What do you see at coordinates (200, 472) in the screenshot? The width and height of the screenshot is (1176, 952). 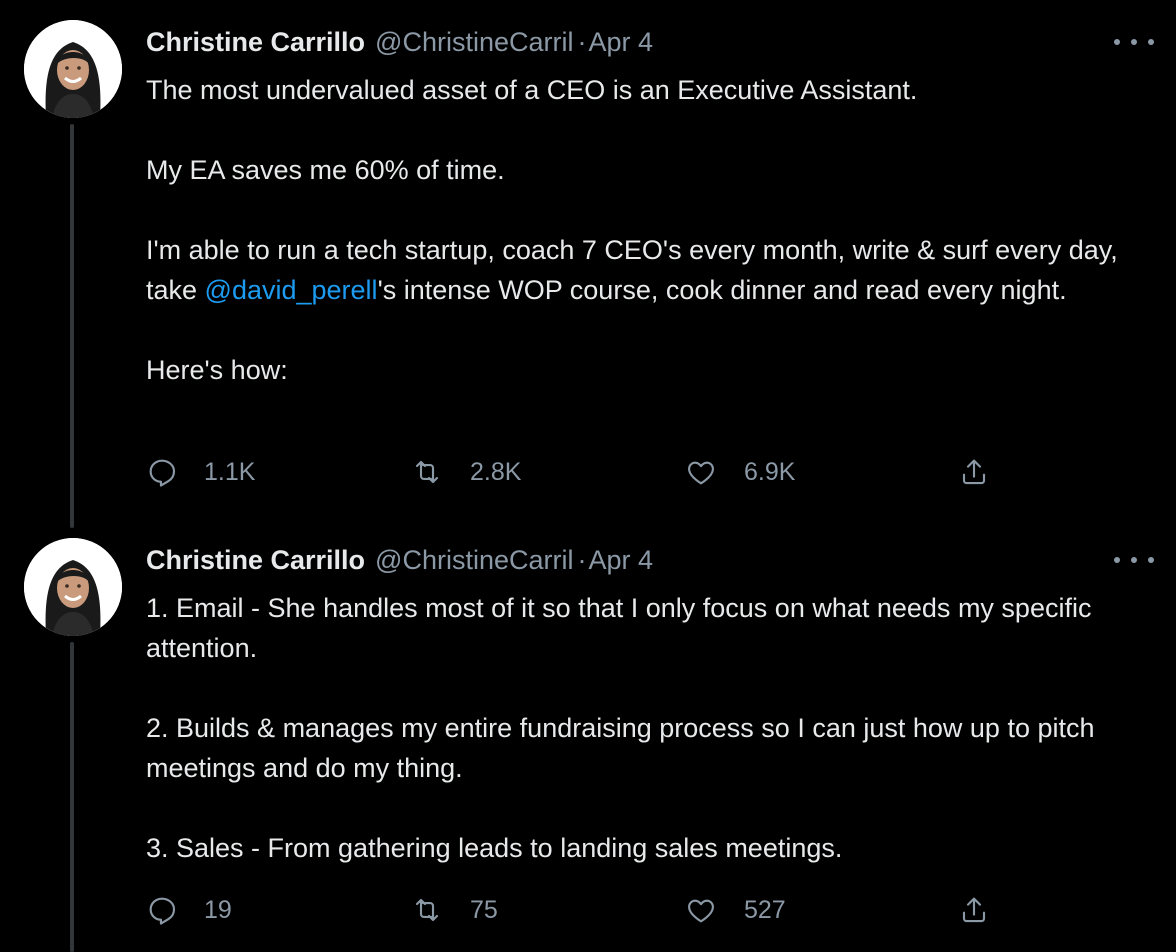 I see `reply-button: 1.1K` at bounding box center [200, 472].